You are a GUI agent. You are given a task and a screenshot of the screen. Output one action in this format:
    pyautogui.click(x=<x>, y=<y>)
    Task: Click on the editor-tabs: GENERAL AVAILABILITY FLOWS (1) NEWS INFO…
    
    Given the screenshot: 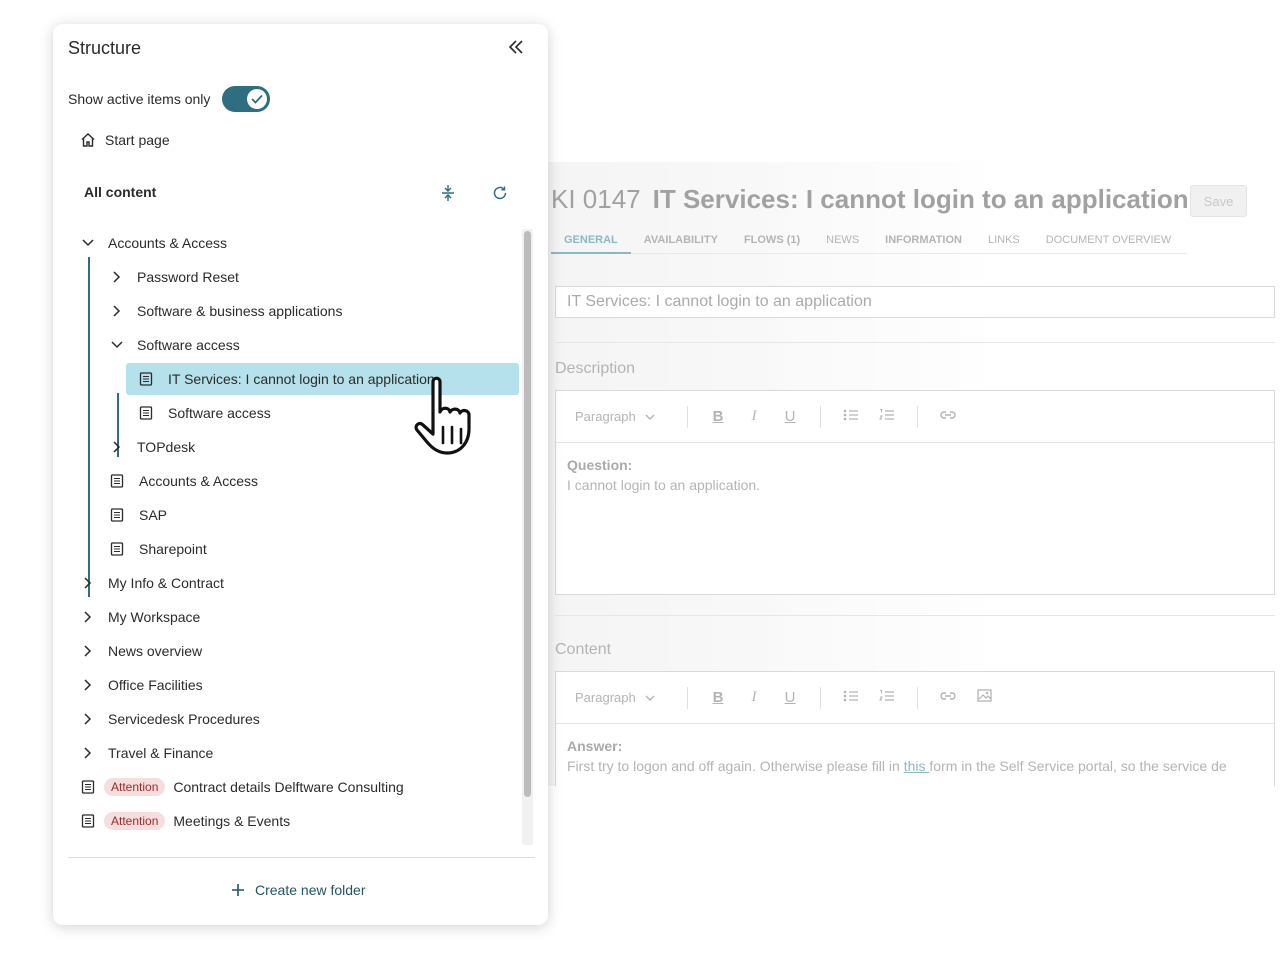 What is the action you would take?
    pyautogui.click(x=869, y=242)
    